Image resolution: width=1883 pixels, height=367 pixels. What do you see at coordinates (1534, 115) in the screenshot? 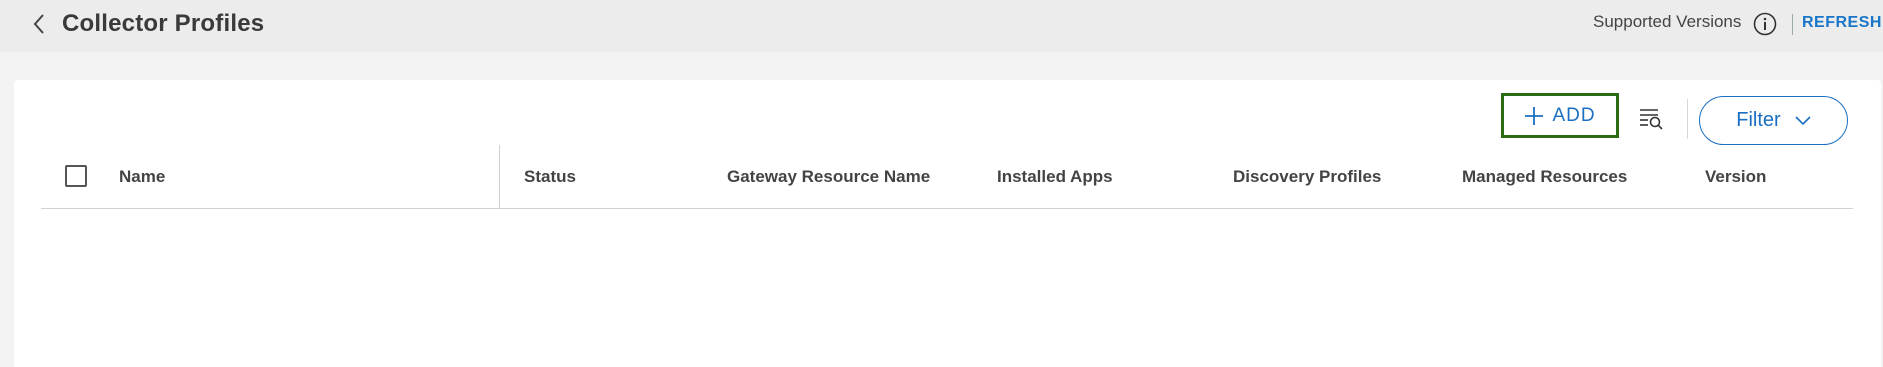
I see `plus-icon` at bounding box center [1534, 115].